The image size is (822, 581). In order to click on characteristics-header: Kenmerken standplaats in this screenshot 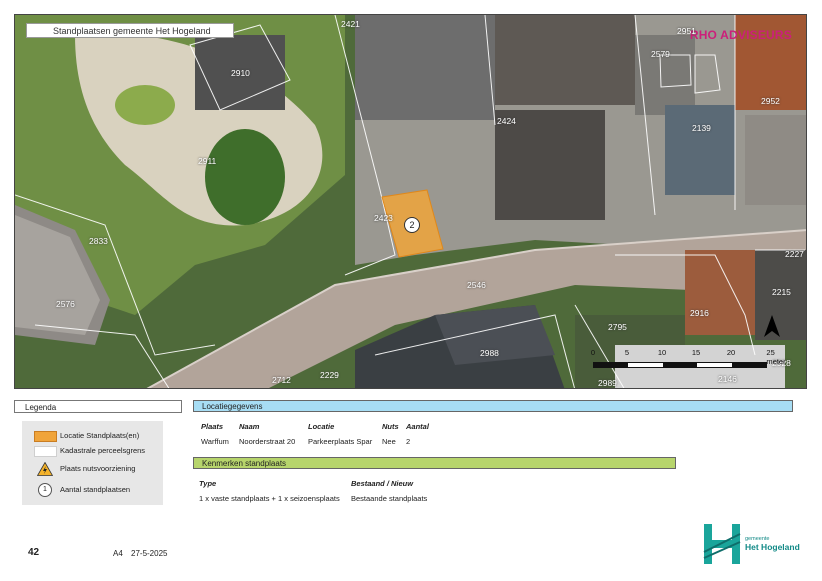, I will do `click(434, 463)`.